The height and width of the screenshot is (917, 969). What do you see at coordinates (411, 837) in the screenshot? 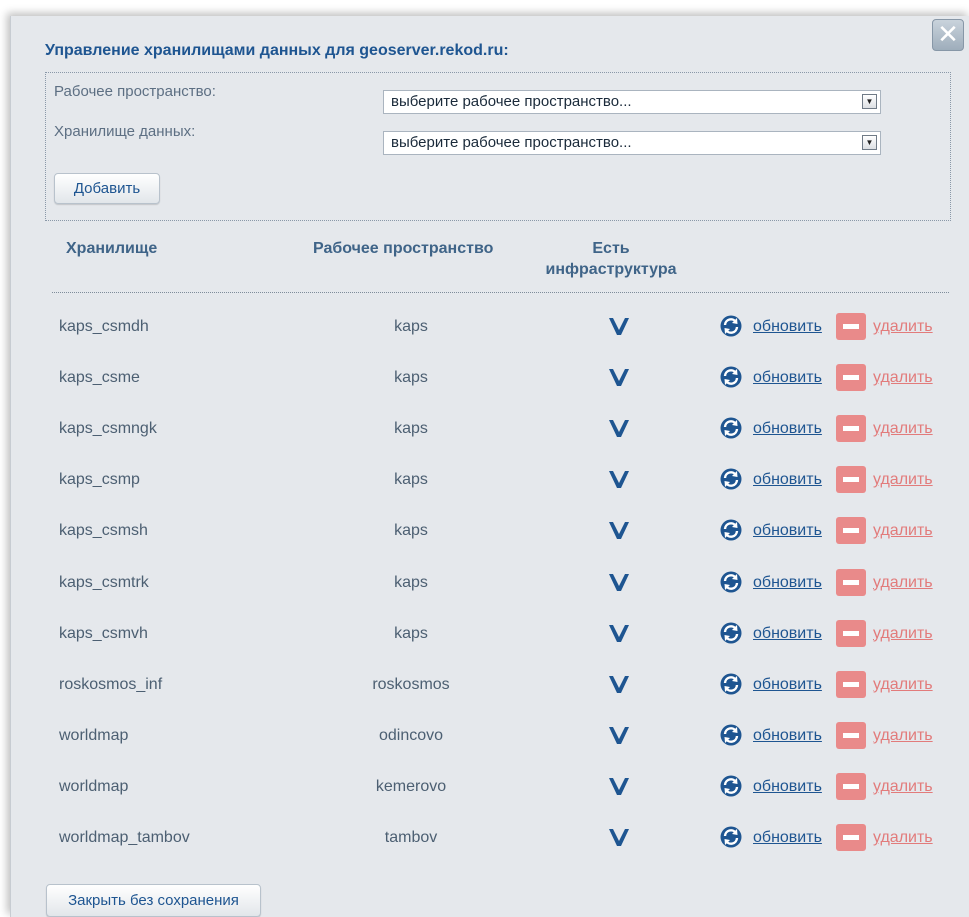
I see `workspace-name: tambov` at bounding box center [411, 837].